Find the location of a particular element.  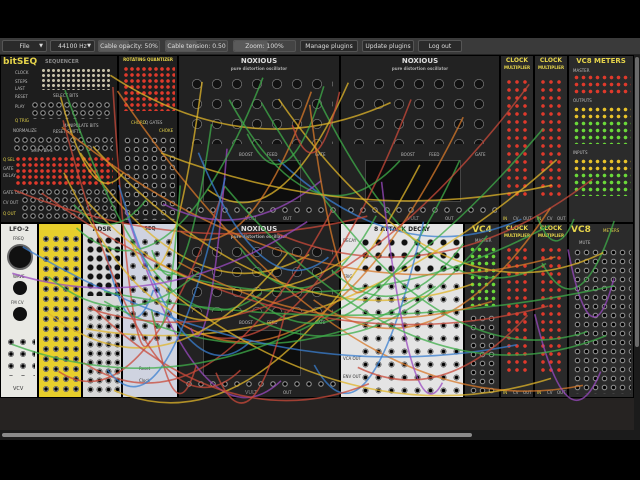

manage-plugins-button: Manage plugins is located at coordinates (329, 46).